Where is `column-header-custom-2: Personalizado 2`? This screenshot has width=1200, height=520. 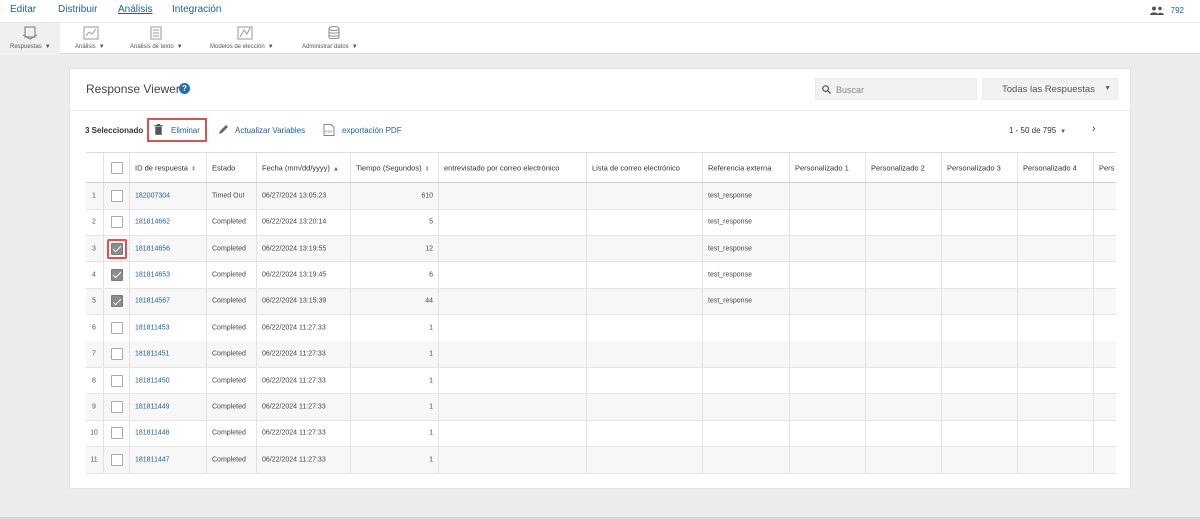 column-header-custom-2: Personalizado 2 is located at coordinates (904, 167).